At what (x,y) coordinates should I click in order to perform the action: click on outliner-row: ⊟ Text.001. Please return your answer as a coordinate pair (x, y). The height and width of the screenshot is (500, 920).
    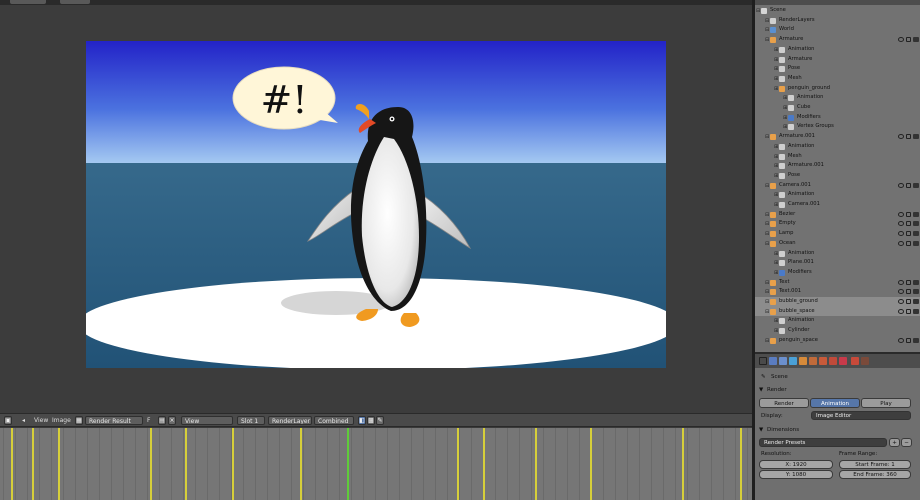
    Looking at the image, I should click on (837, 292).